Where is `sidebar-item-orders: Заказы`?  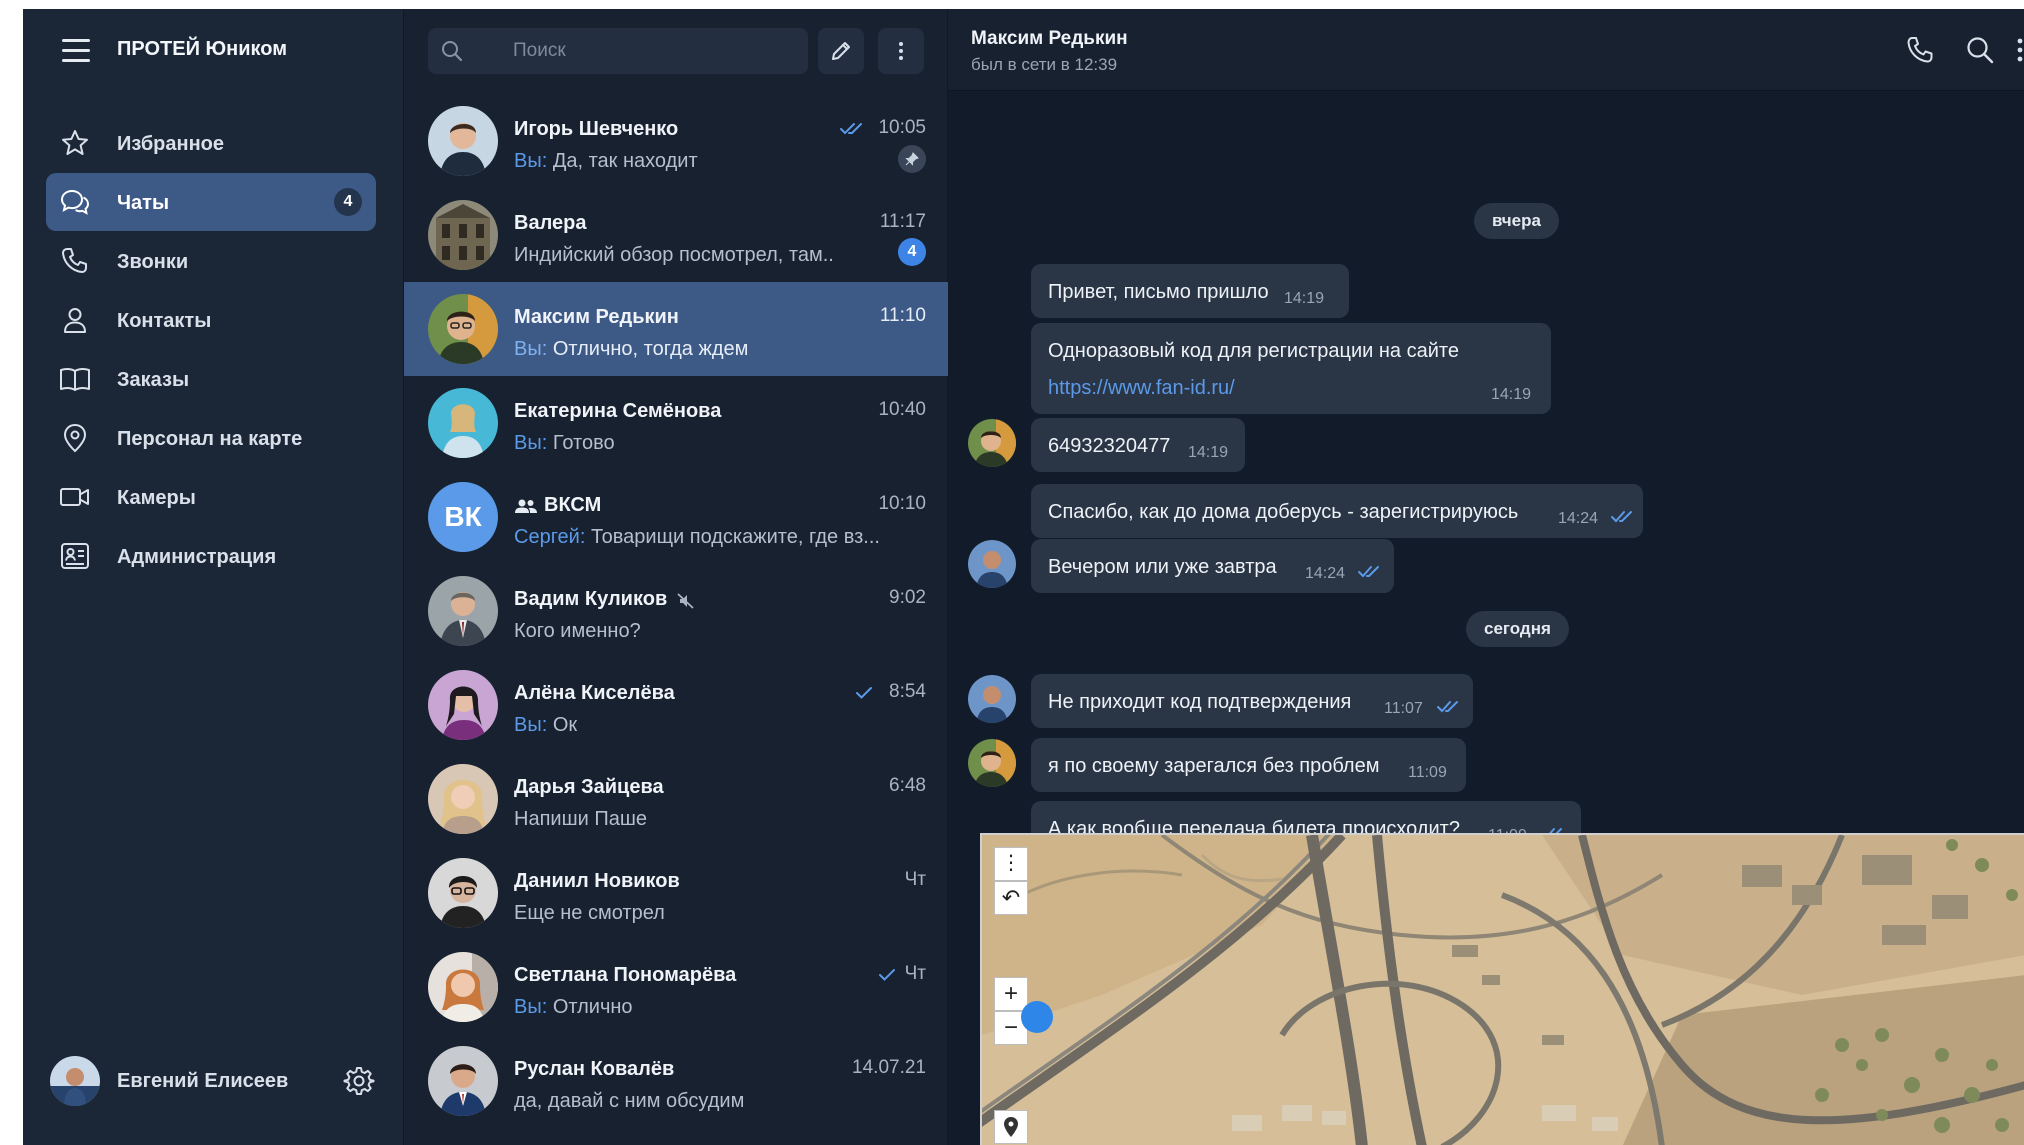 sidebar-item-orders: Заказы is located at coordinates (211, 379).